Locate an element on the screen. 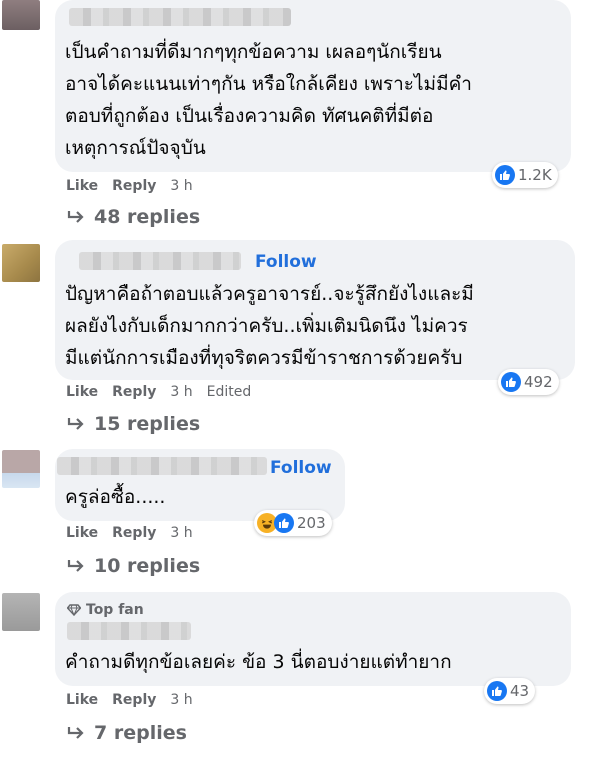 The height and width of the screenshot is (757, 600). reaction-count: 492 is located at coordinates (538, 382).